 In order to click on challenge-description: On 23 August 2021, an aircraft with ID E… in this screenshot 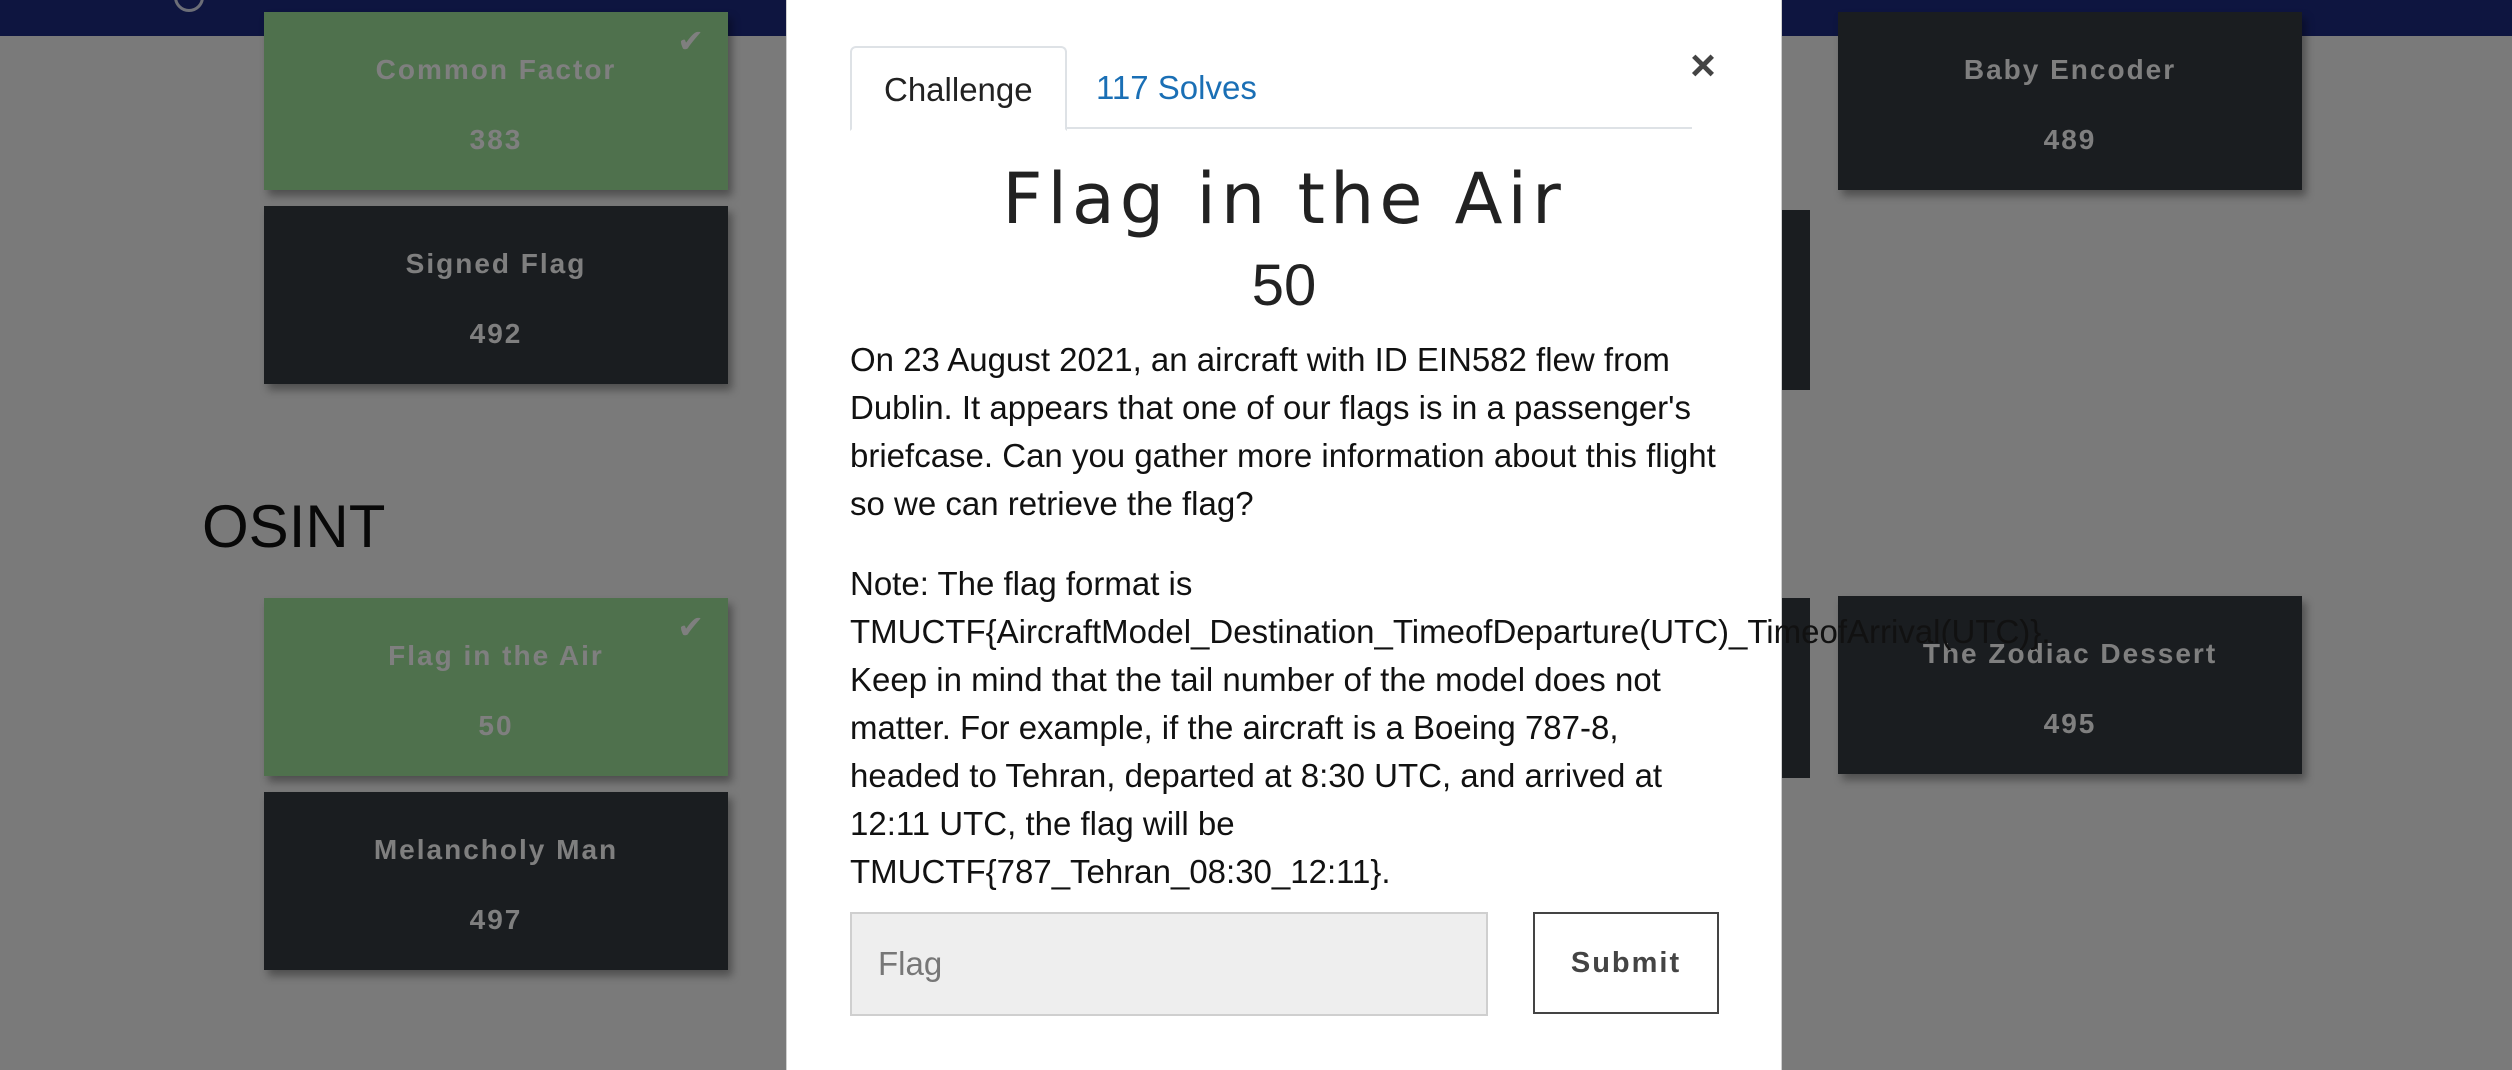, I will do `click(1283, 431)`.